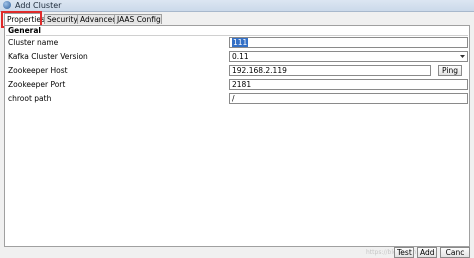  I want to click on add-button: Add, so click(427, 252).